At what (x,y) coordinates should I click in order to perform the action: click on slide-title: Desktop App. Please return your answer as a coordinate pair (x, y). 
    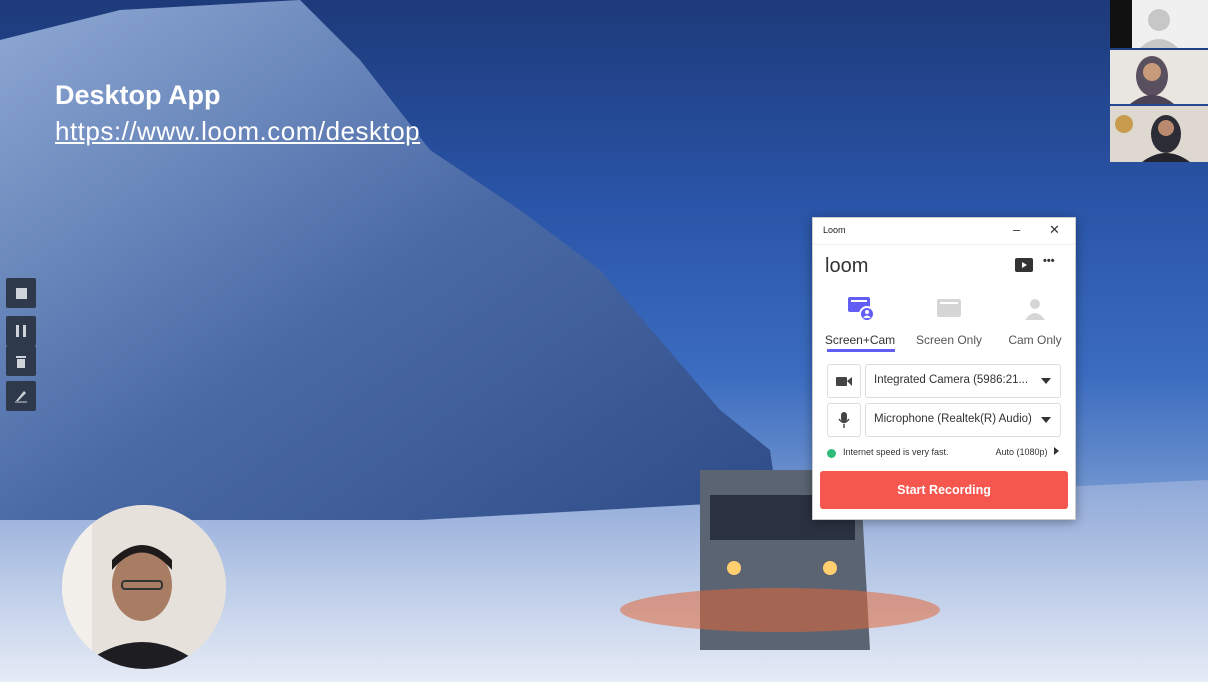
    Looking at the image, I should click on (138, 95).